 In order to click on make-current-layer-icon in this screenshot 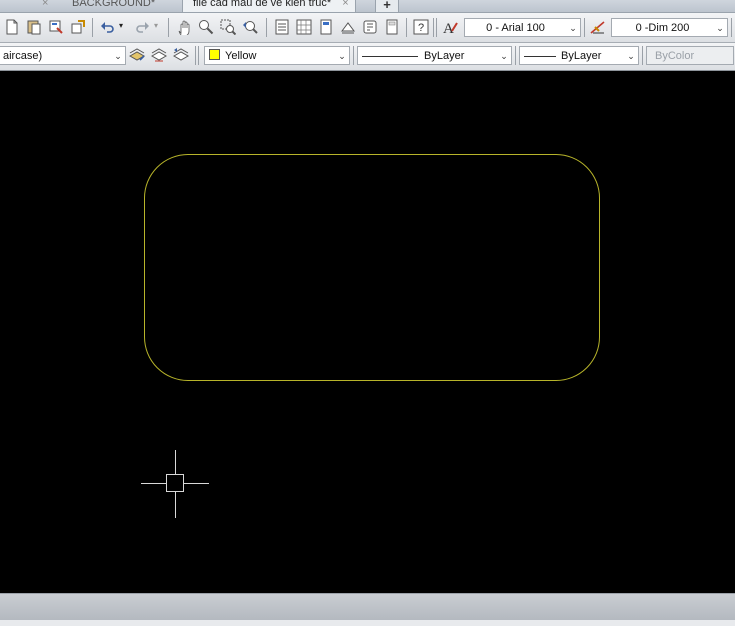, I will do `click(137, 55)`.